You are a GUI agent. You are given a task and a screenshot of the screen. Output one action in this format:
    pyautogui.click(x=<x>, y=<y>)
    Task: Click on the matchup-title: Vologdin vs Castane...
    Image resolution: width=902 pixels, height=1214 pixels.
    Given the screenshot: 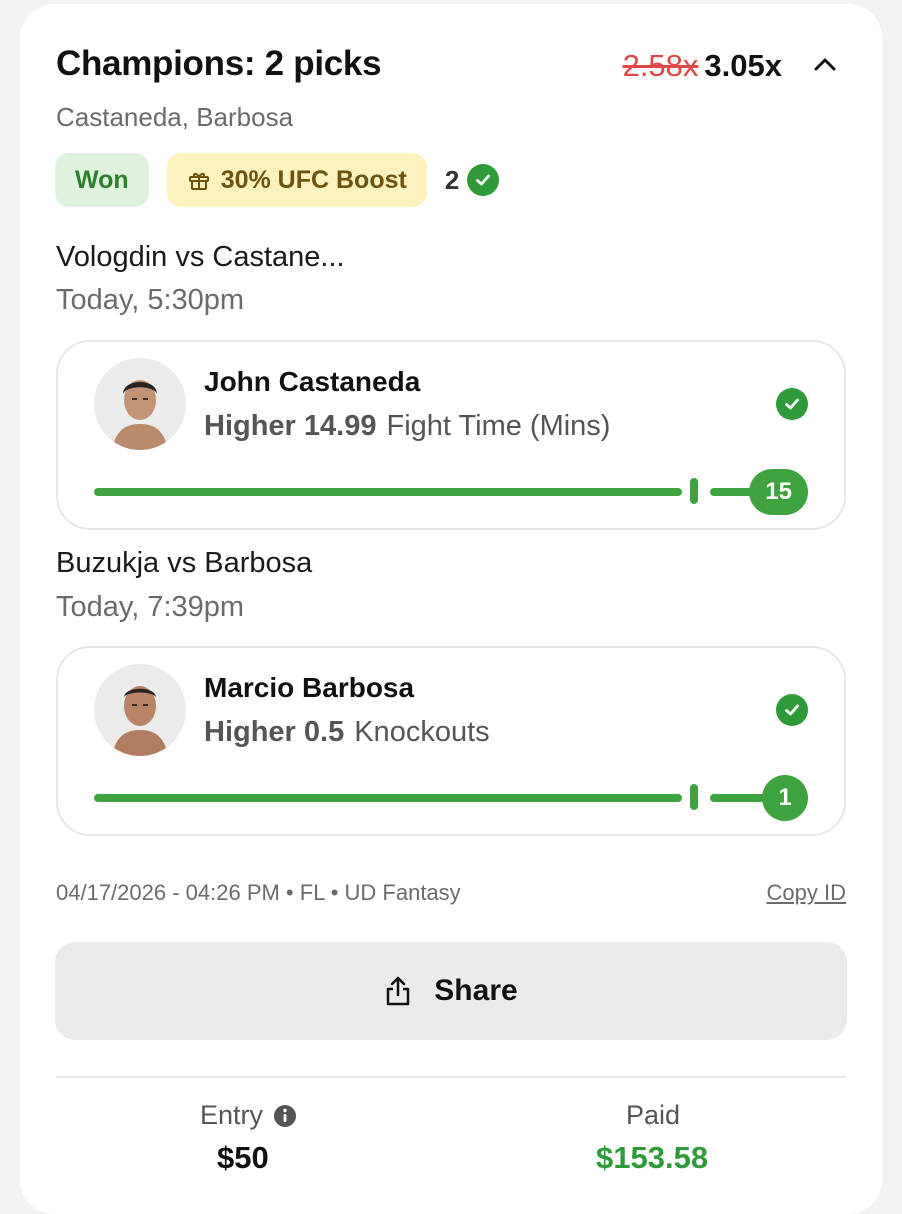 What is the action you would take?
    pyautogui.click(x=200, y=257)
    